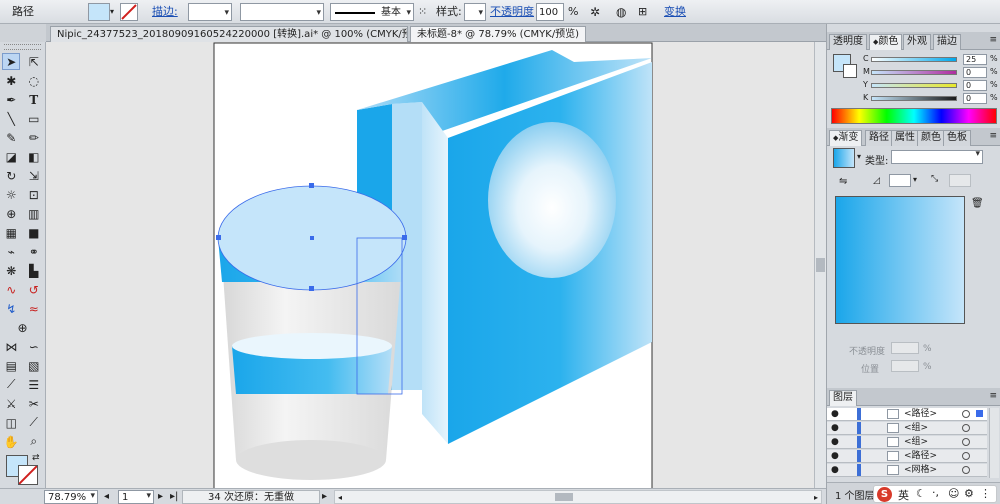 This screenshot has width=1000, height=504. Describe the element at coordinates (886, 42) in the screenshot. I see `tab-color: ◆颜色` at that location.